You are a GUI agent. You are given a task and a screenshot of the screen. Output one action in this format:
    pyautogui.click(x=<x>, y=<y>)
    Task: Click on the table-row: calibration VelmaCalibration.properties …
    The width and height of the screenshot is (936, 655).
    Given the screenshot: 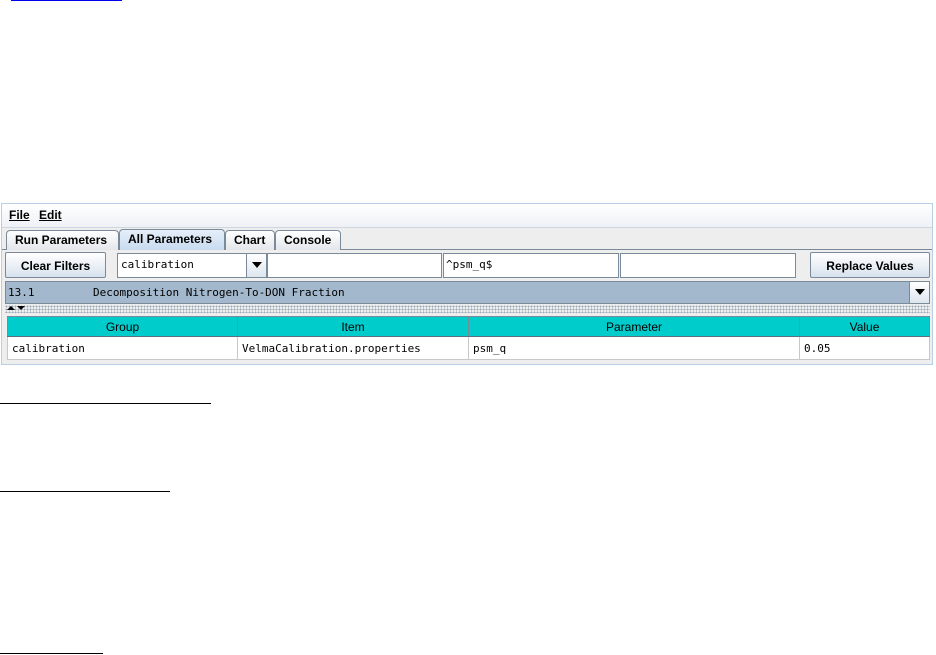 What is the action you would take?
    pyautogui.click(x=468, y=348)
    